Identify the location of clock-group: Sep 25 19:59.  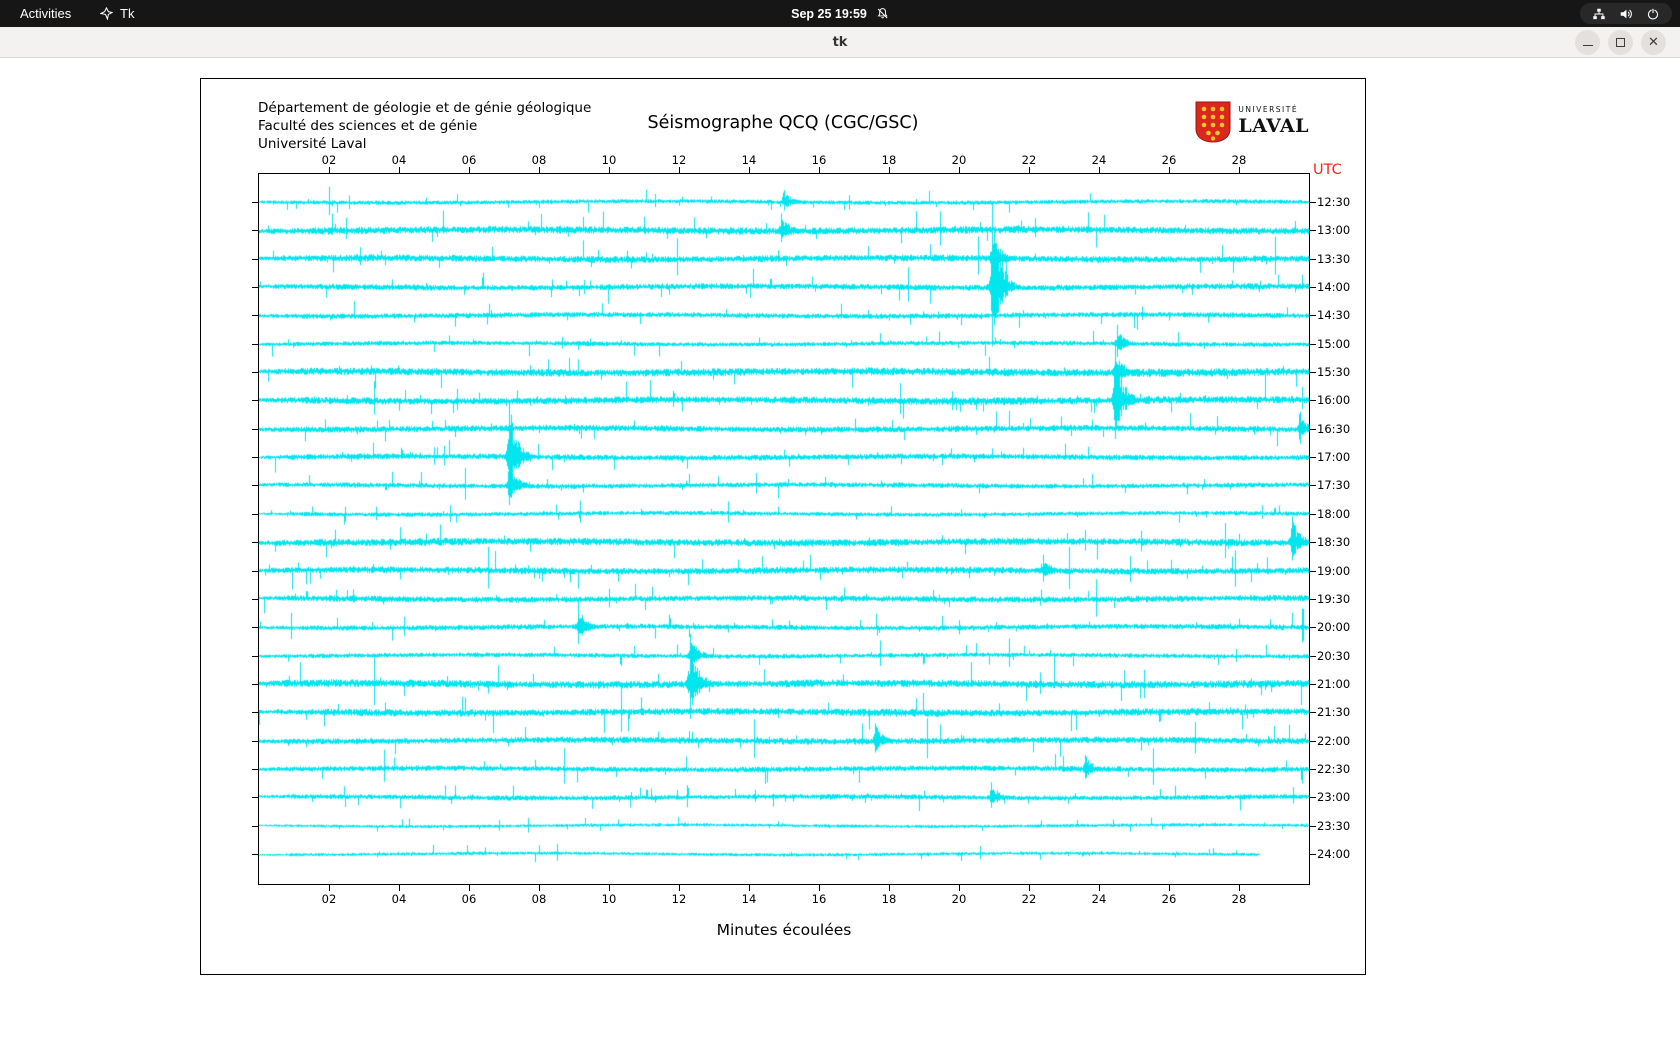
(840, 13).